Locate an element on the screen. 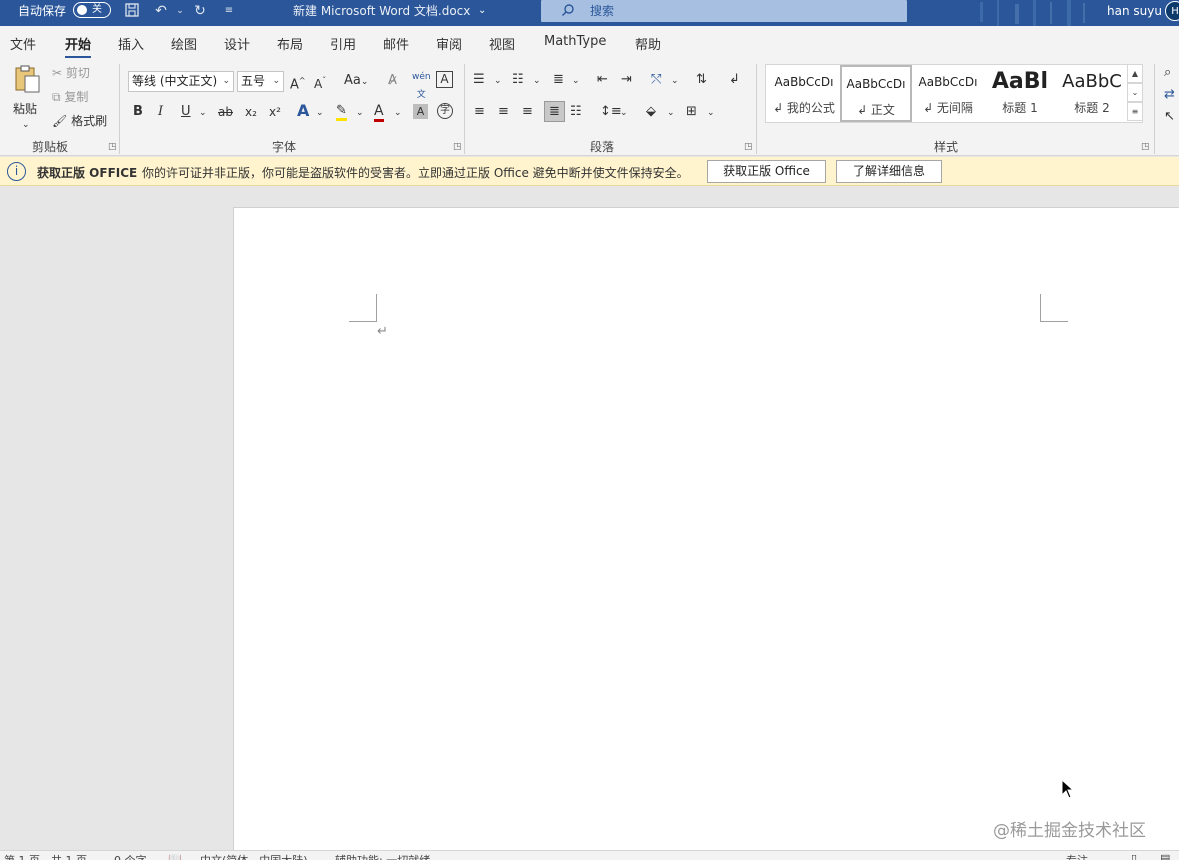  tab-review: 审阅 is located at coordinates (449, 43).